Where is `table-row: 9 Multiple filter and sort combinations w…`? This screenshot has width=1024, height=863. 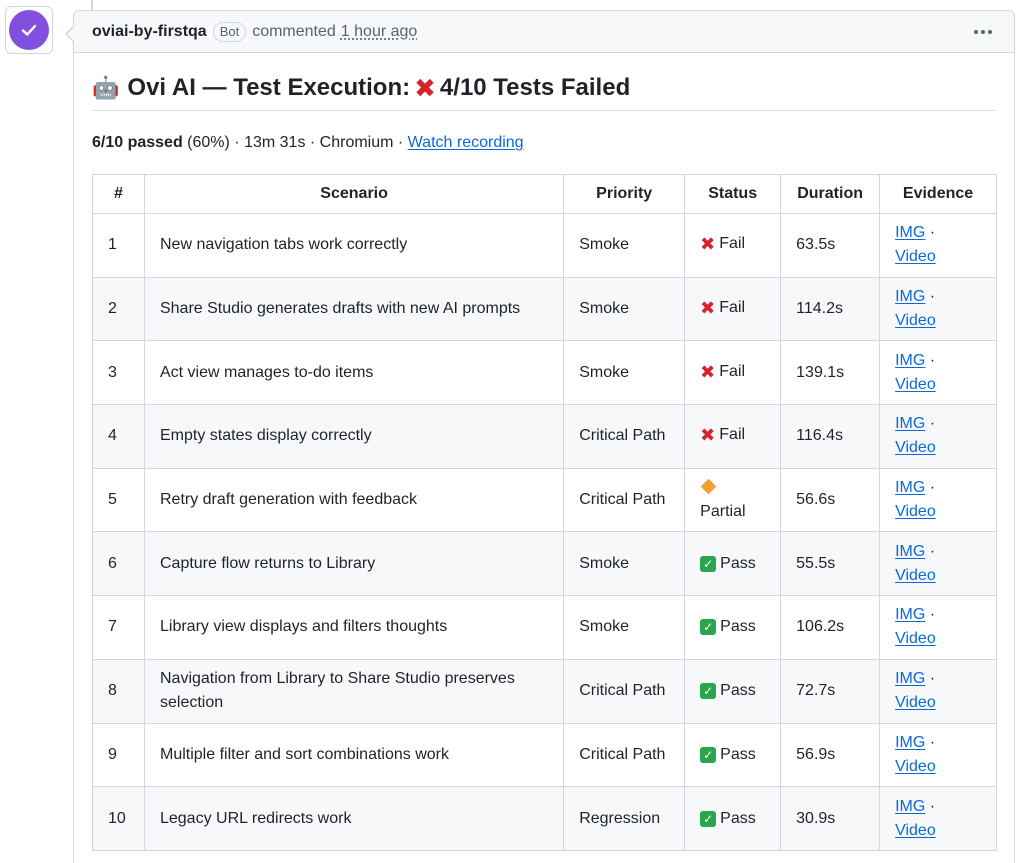 table-row: 9 Multiple filter and sort combinations w… is located at coordinates (544, 755).